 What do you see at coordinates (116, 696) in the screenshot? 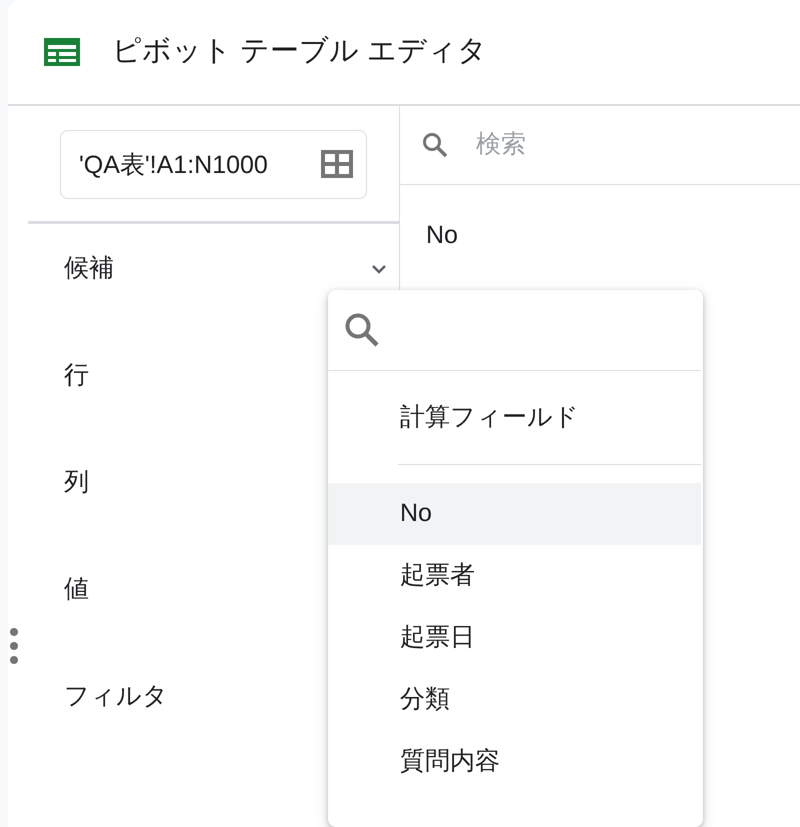
I see `section-label: フィルタ` at bounding box center [116, 696].